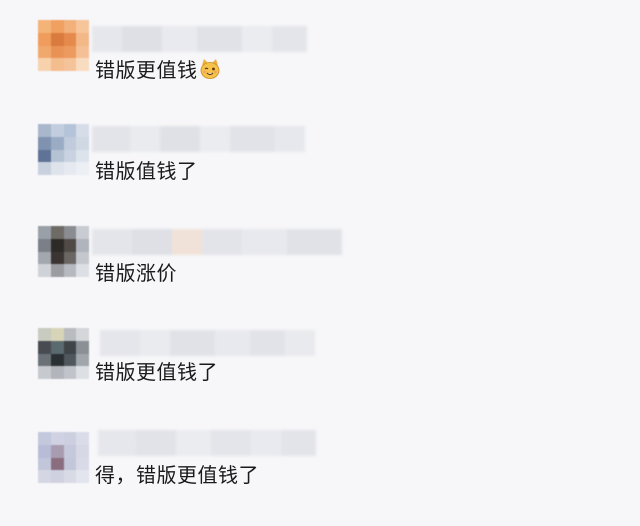  Describe the element at coordinates (136, 273) in the screenshot. I see `comment-text: 错版涨价` at that location.